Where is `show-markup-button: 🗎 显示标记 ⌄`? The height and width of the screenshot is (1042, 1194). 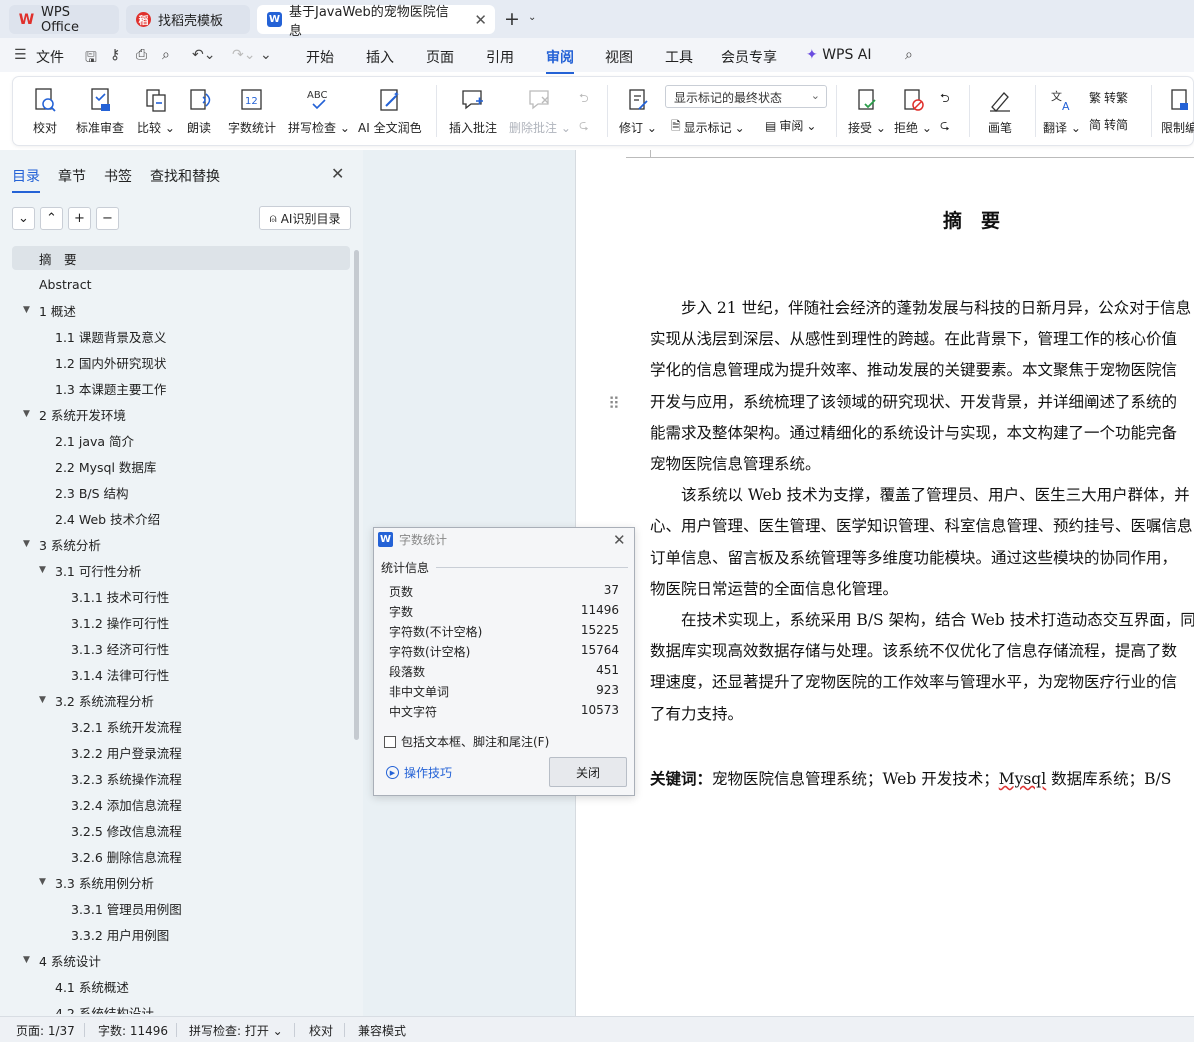 show-markup-button: 🗎 显示标记 ⌄ is located at coordinates (708, 127).